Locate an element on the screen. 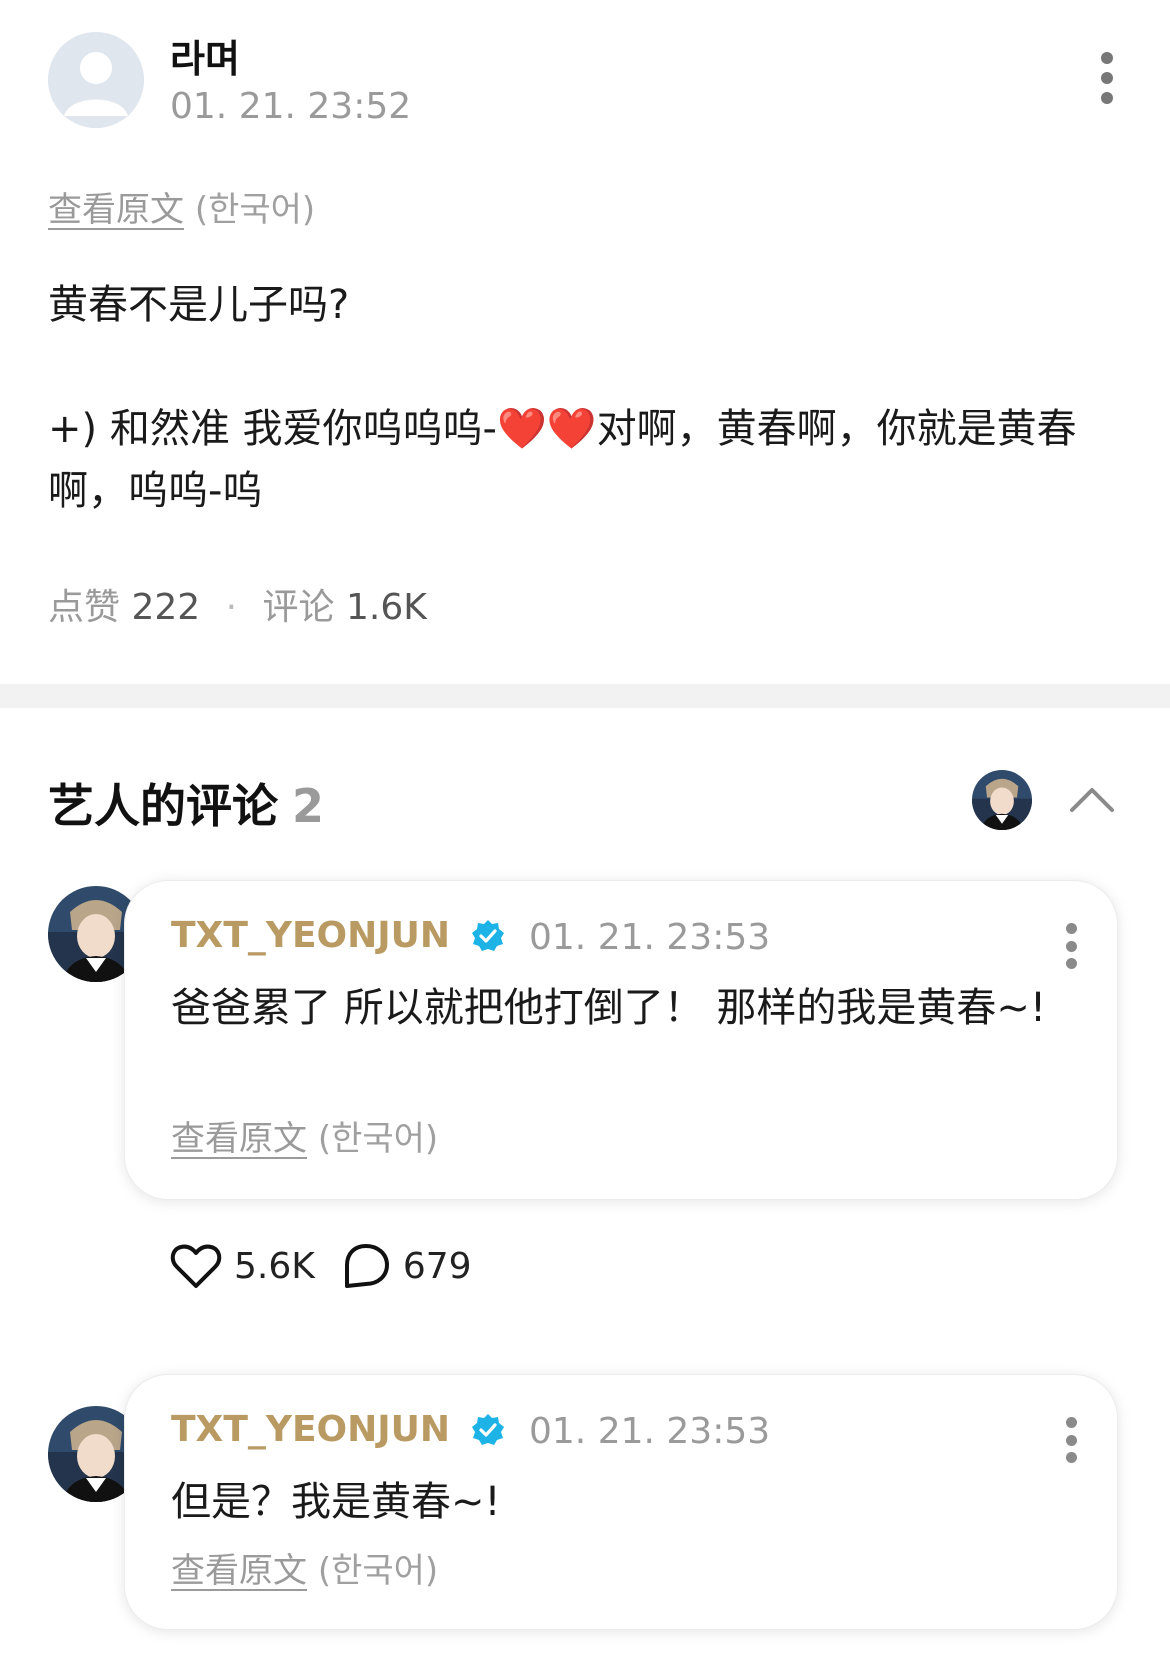 The image size is (1170, 1657). reply-button: 679 is located at coordinates (406, 1266).